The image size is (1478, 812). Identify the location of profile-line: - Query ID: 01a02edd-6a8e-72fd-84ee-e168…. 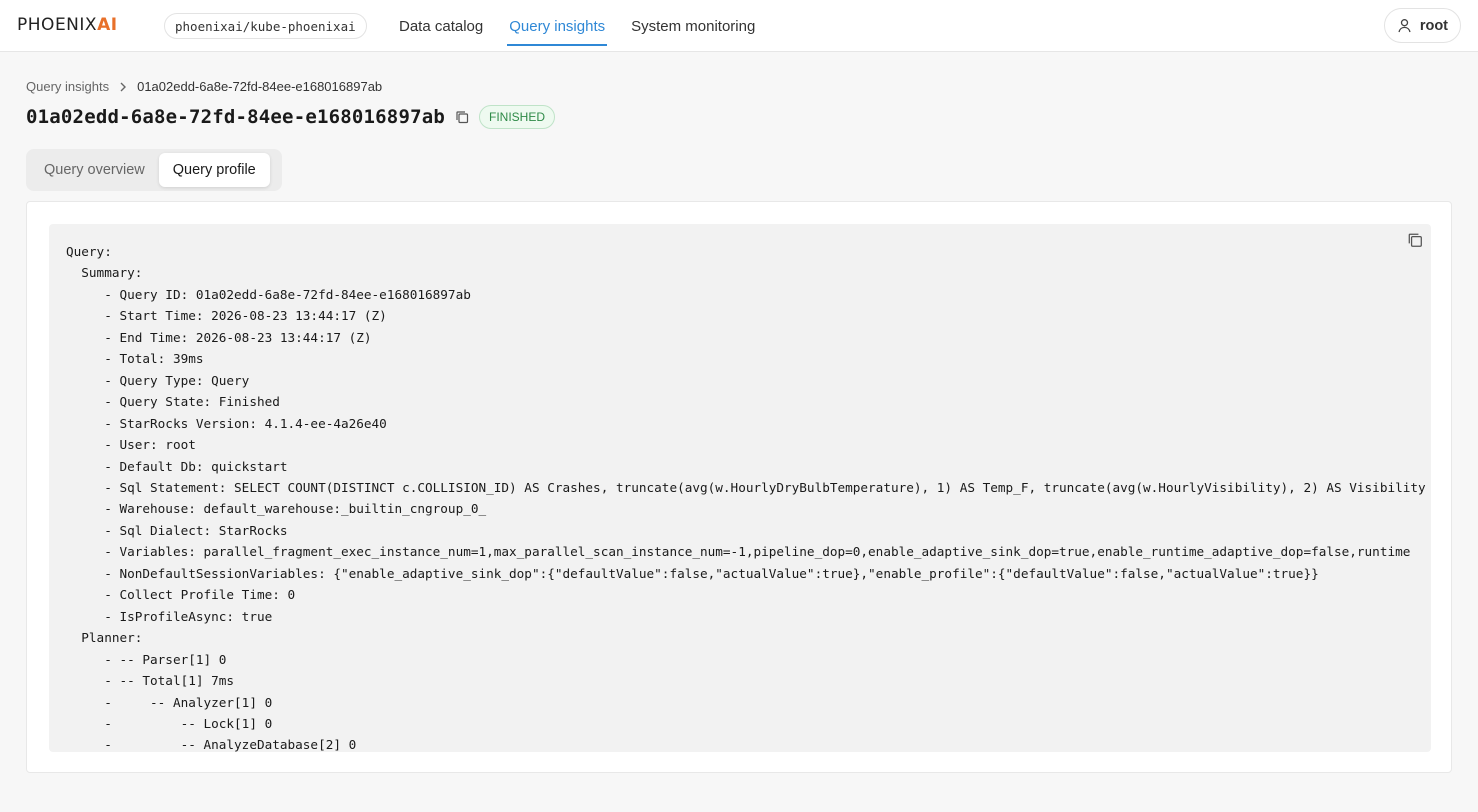
(268, 294).